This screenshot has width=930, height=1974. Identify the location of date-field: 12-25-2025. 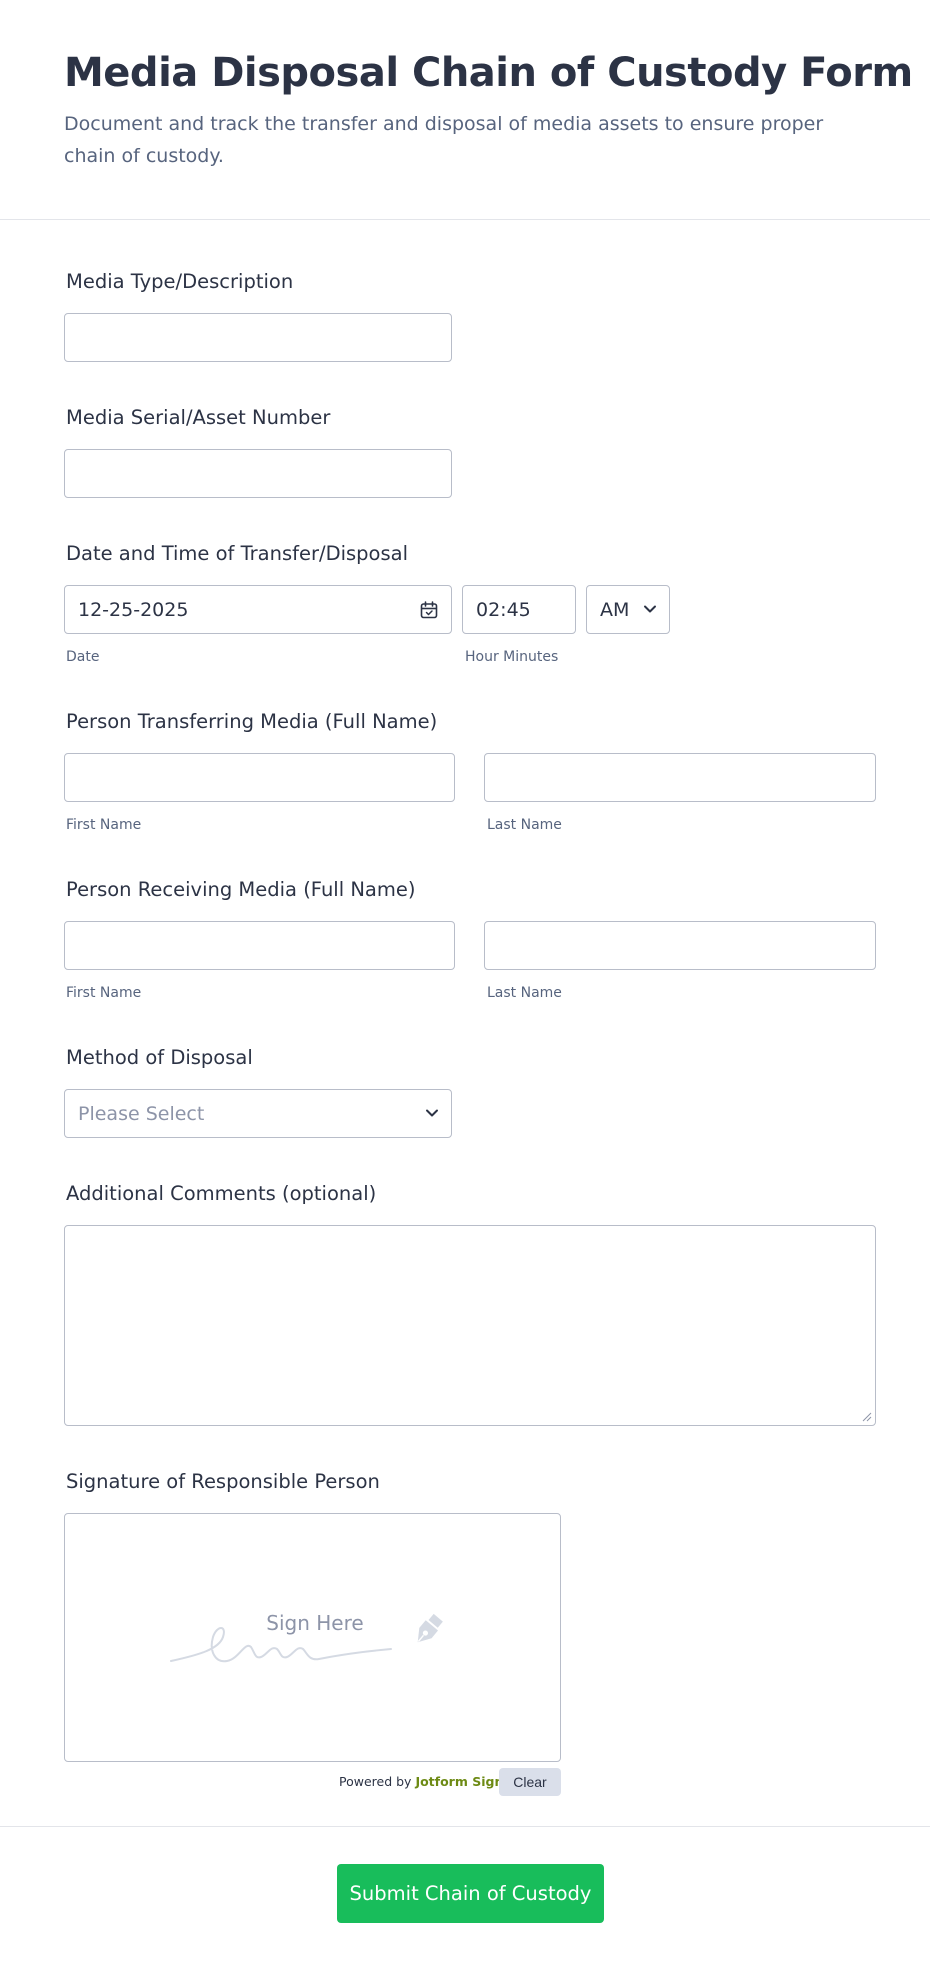
(258, 609).